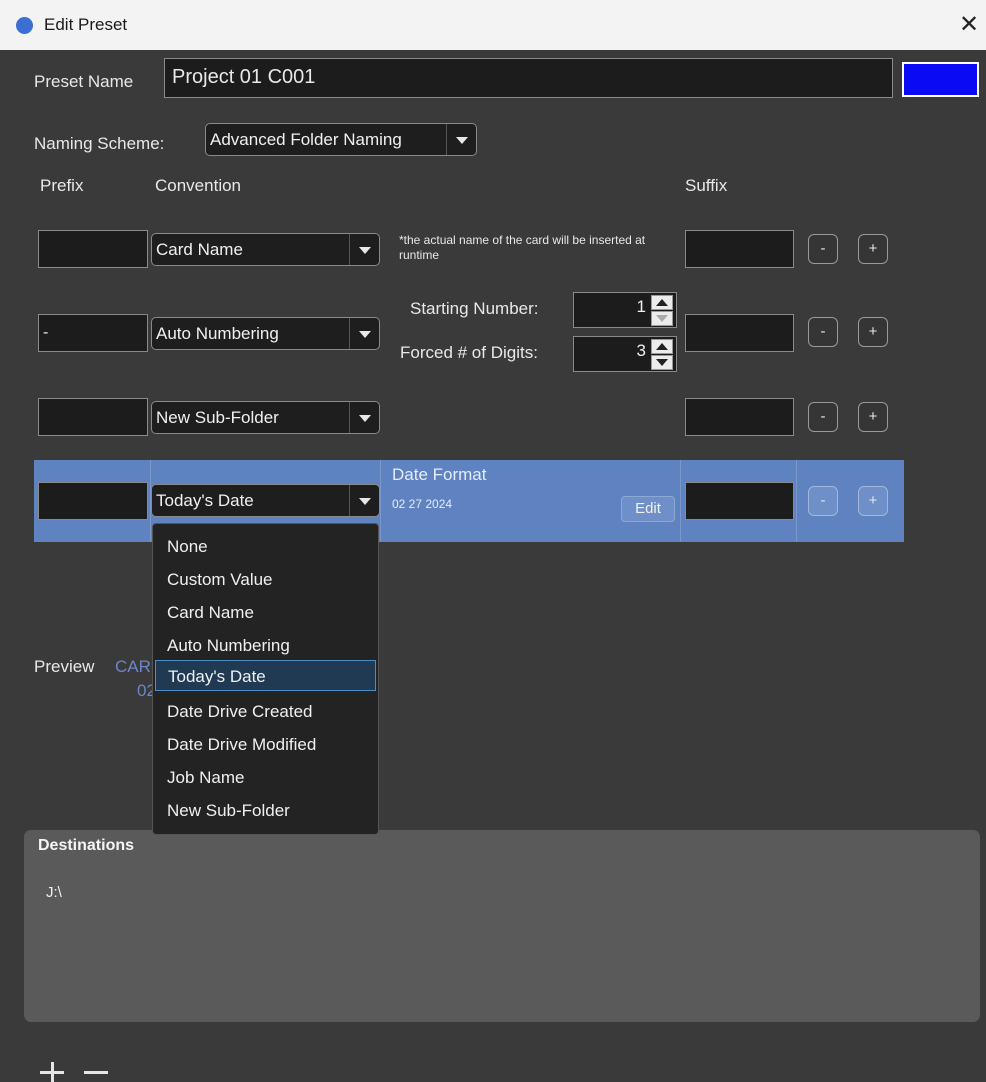  What do you see at coordinates (706, 185) in the screenshot?
I see `suffix-header: Suffix` at bounding box center [706, 185].